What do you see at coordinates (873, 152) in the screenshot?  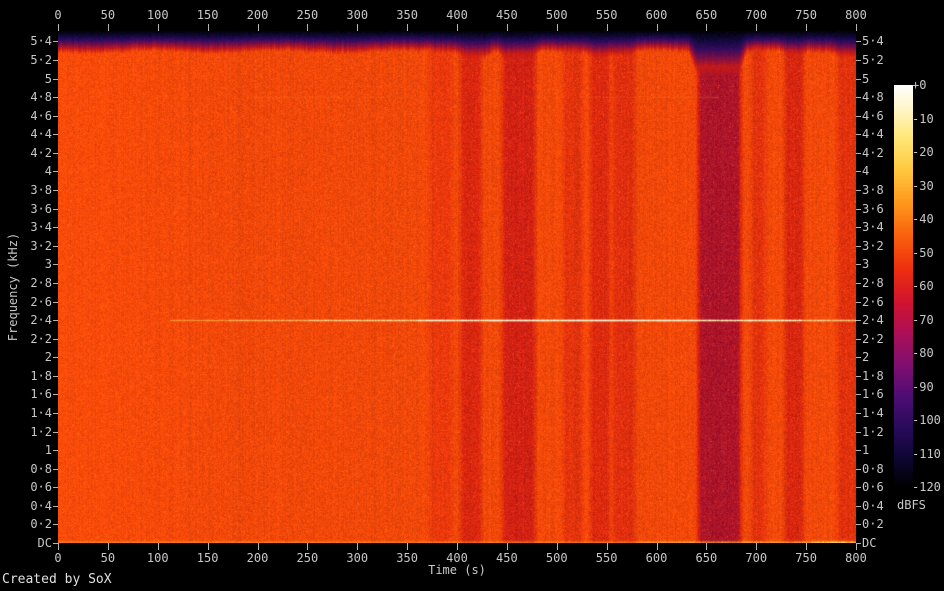 I see `y-tick-label: 4·2` at bounding box center [873, 152].